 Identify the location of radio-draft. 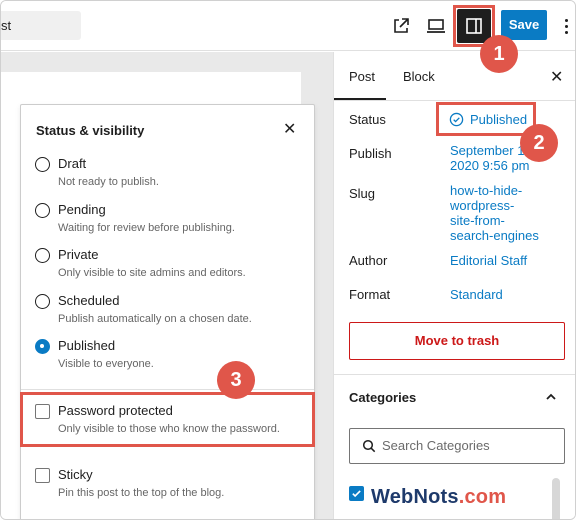
(42, 164).